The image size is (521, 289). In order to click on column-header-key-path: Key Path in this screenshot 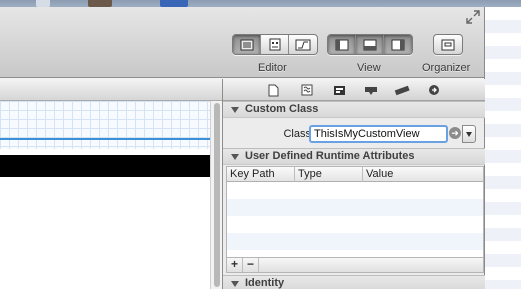, I will do `click(261, 174)`.